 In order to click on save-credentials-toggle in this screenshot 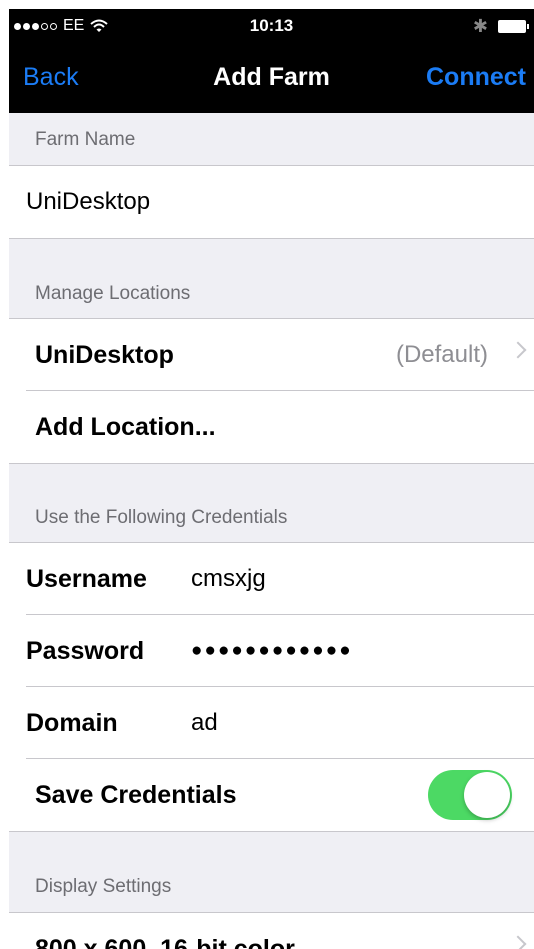, I will do `click(470, 795)`.